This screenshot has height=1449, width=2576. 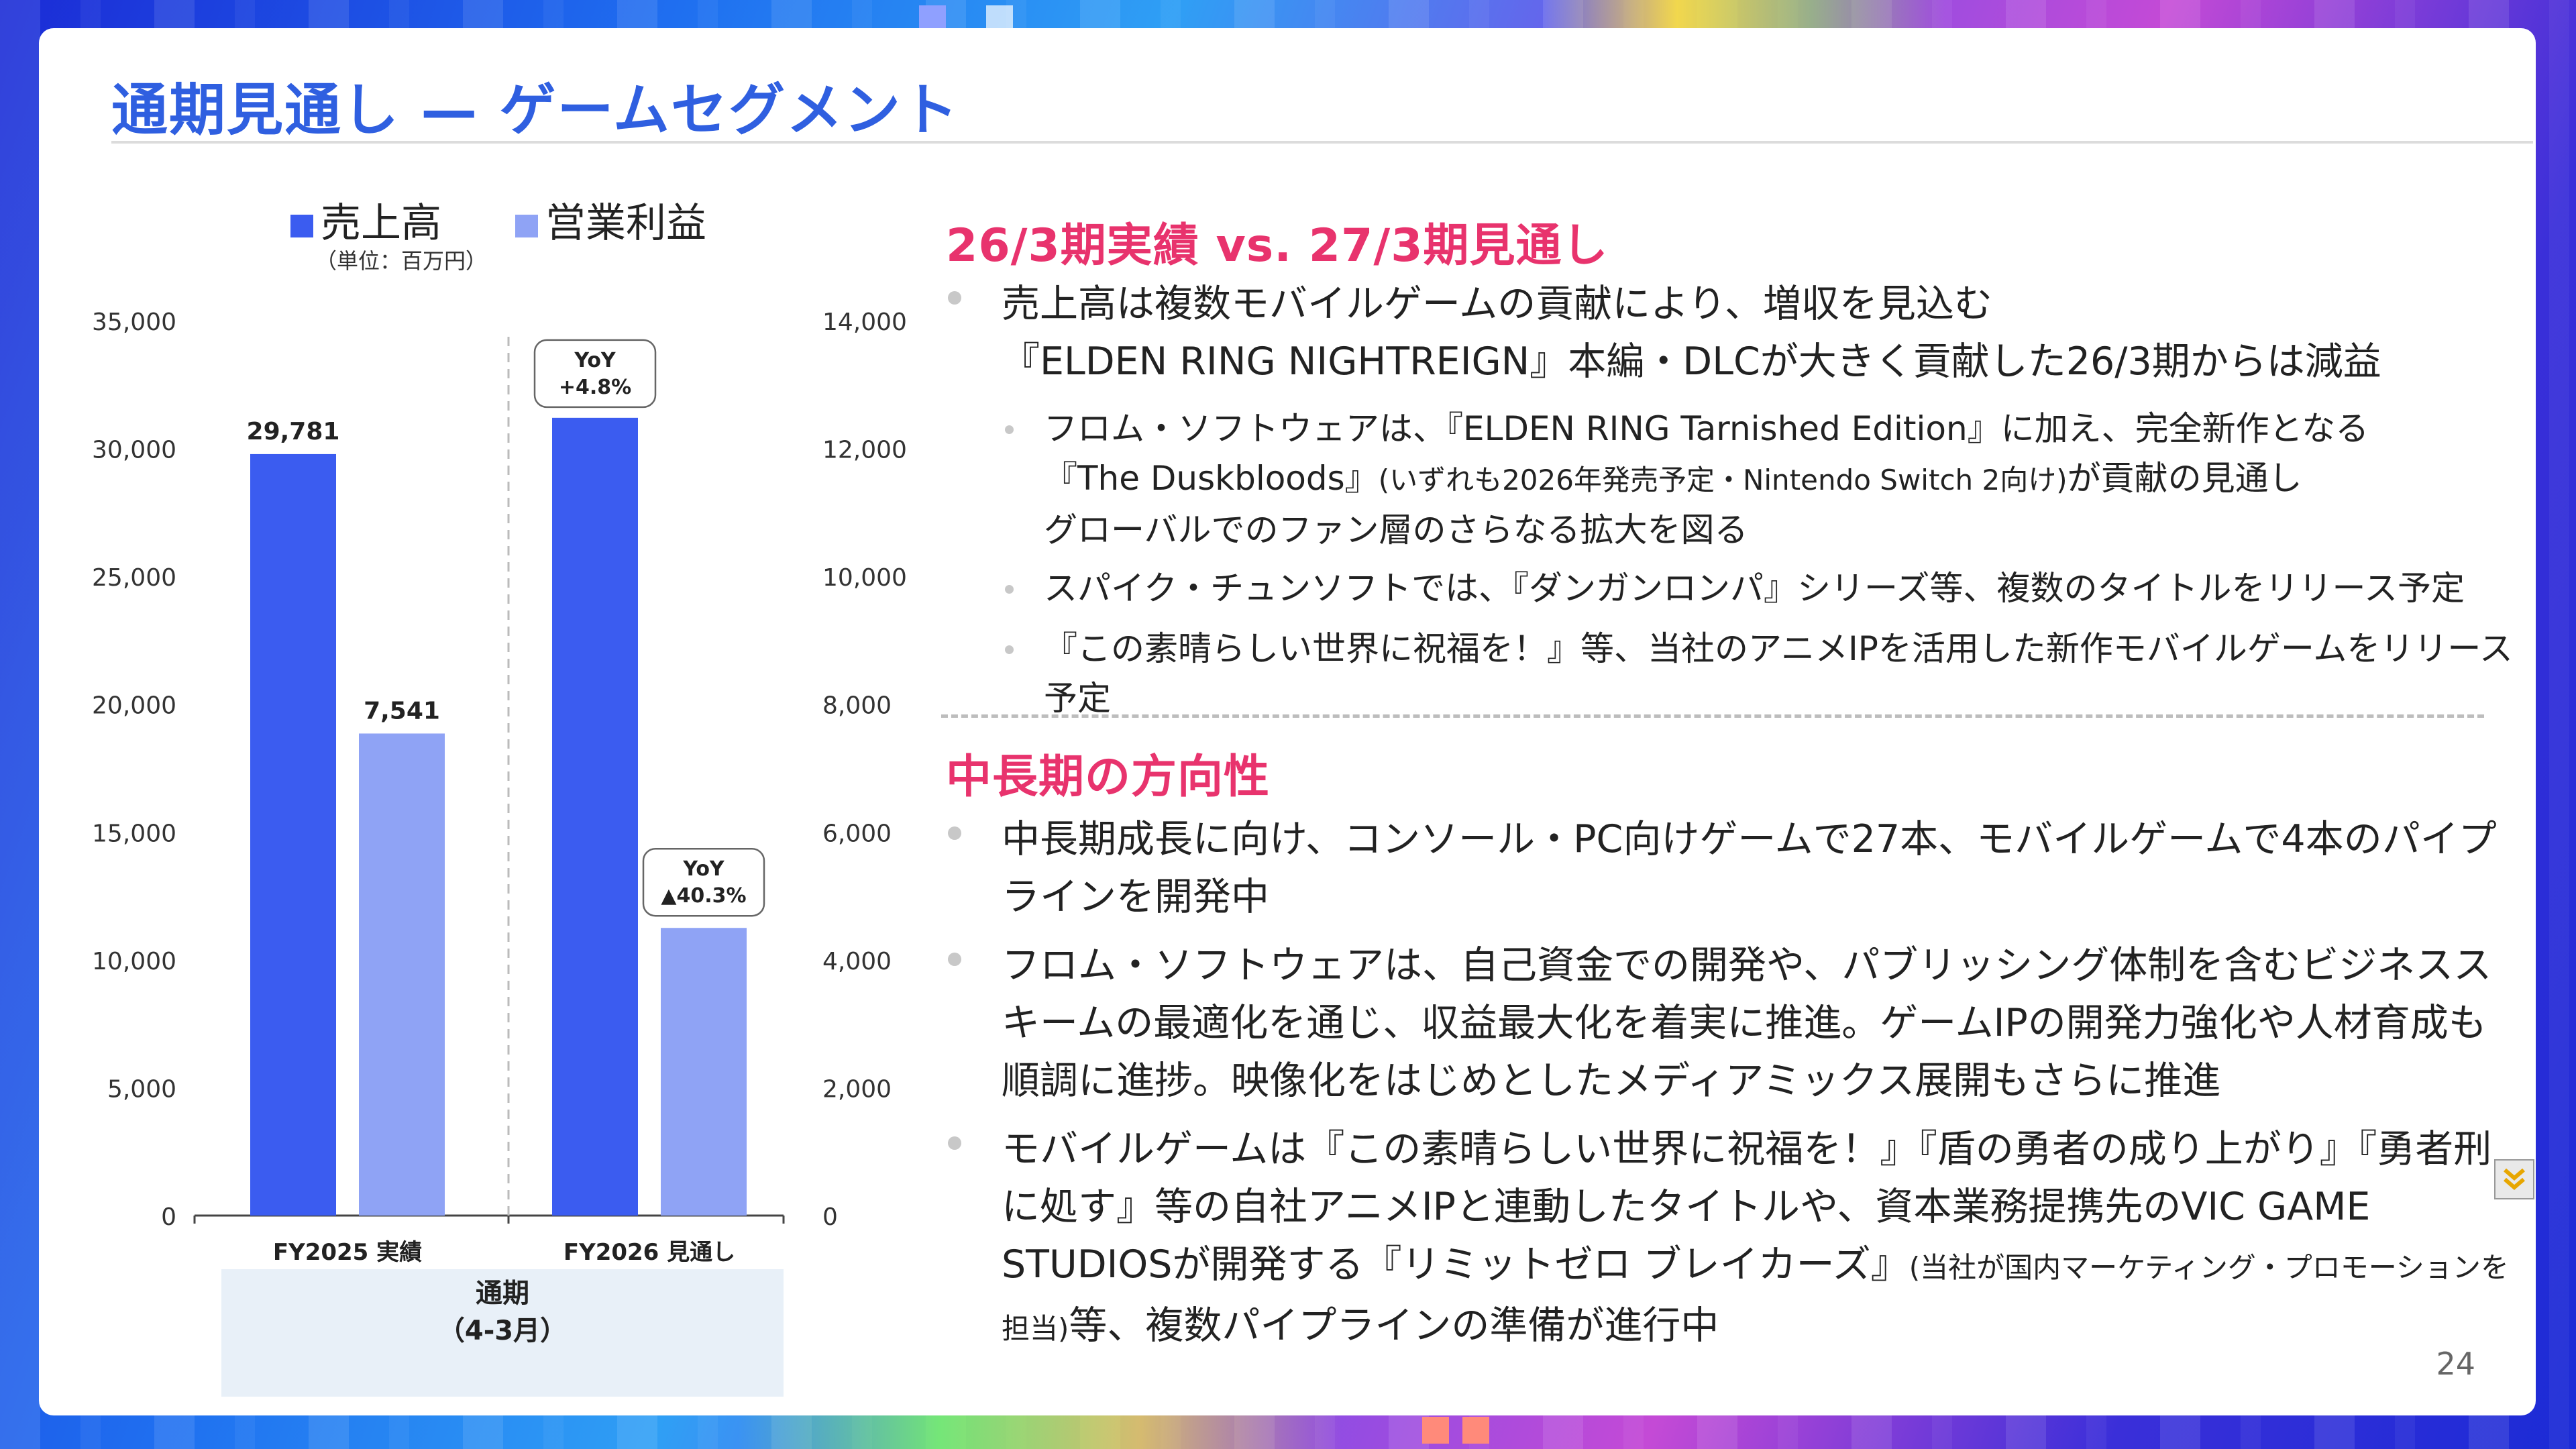 I want to click on right-axis-tick-label: 2,000, so click(x=857, y=1089).